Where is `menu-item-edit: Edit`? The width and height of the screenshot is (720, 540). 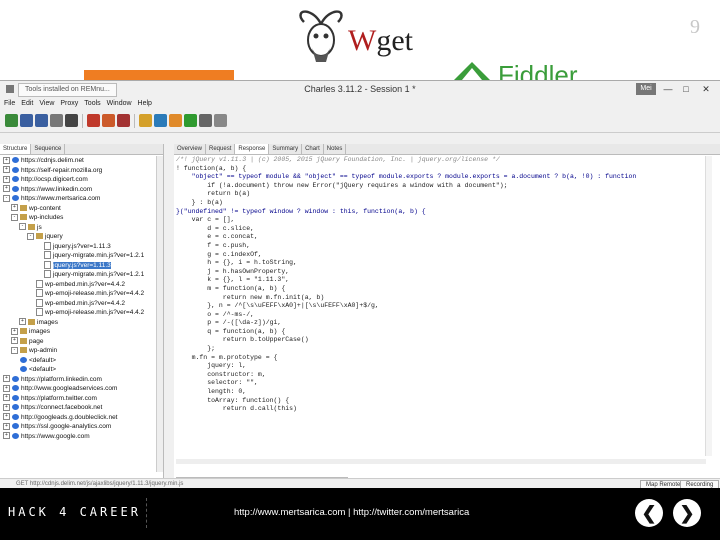
menu-item-edit: Edit is located at coordinates (27, 103).